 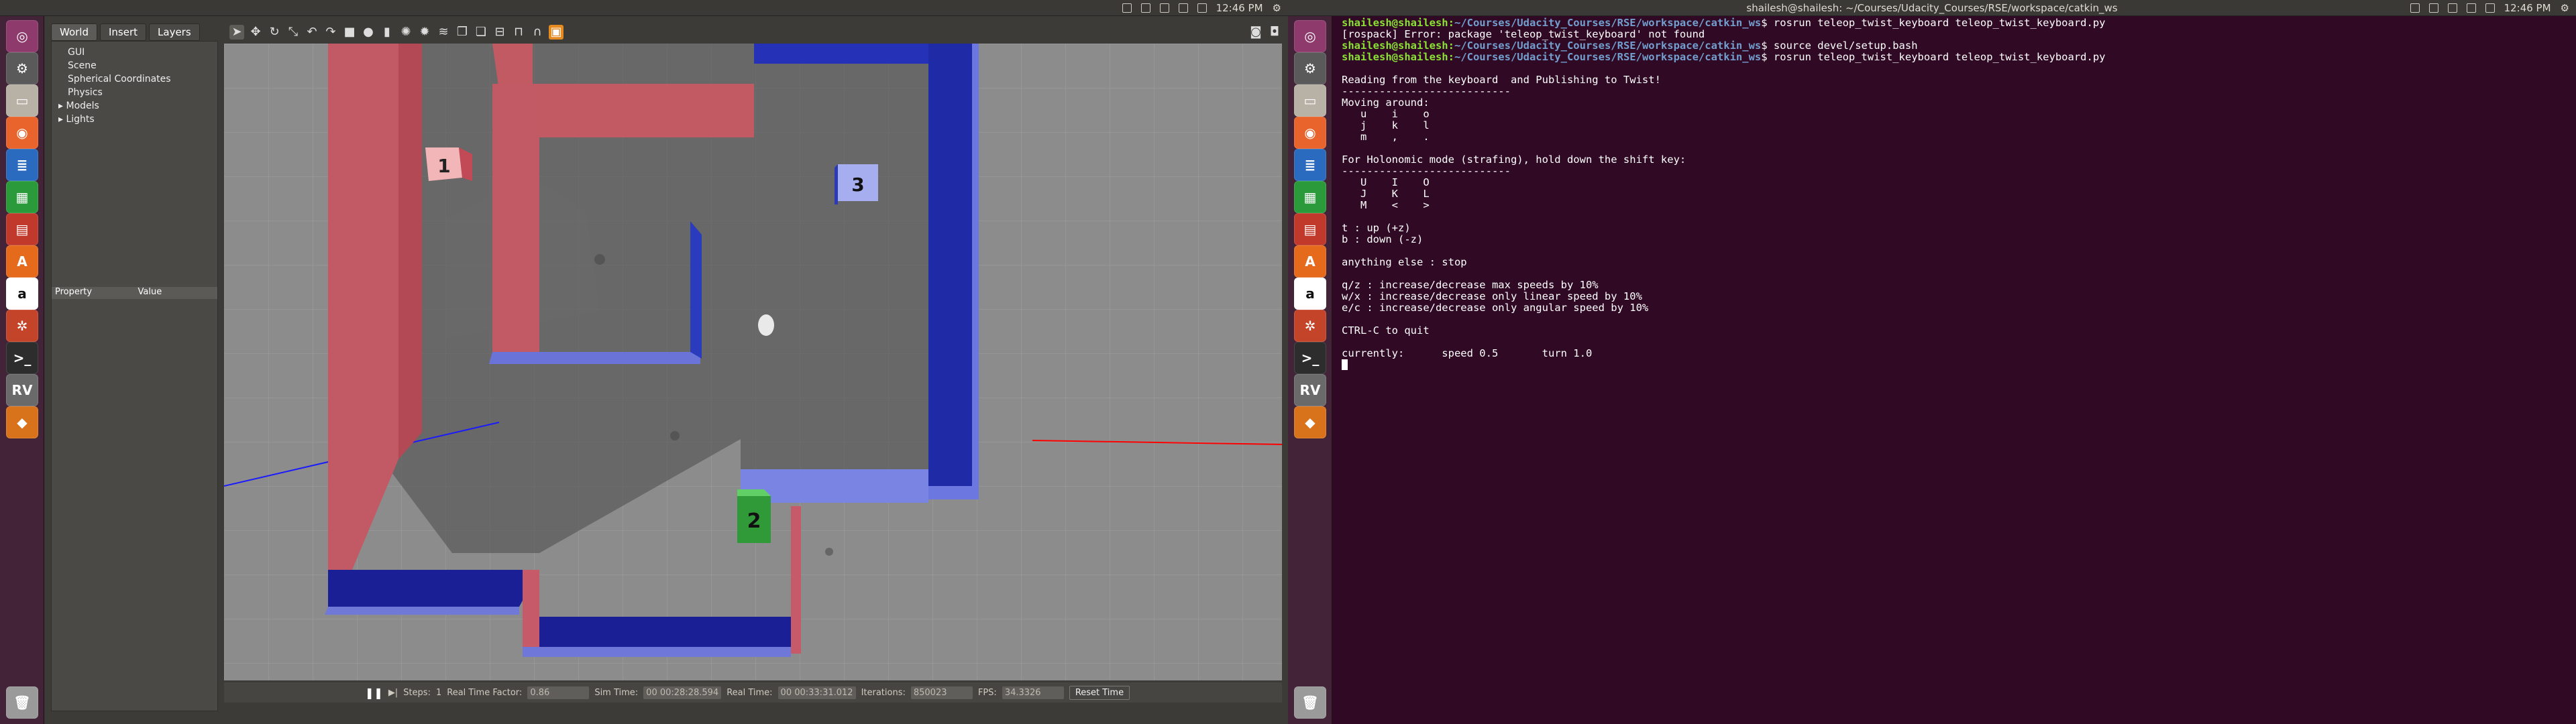 What do you see at coordinates (1285, 362) in the screenshot?
I see `side-handle` at bounding box center [1285, 362].